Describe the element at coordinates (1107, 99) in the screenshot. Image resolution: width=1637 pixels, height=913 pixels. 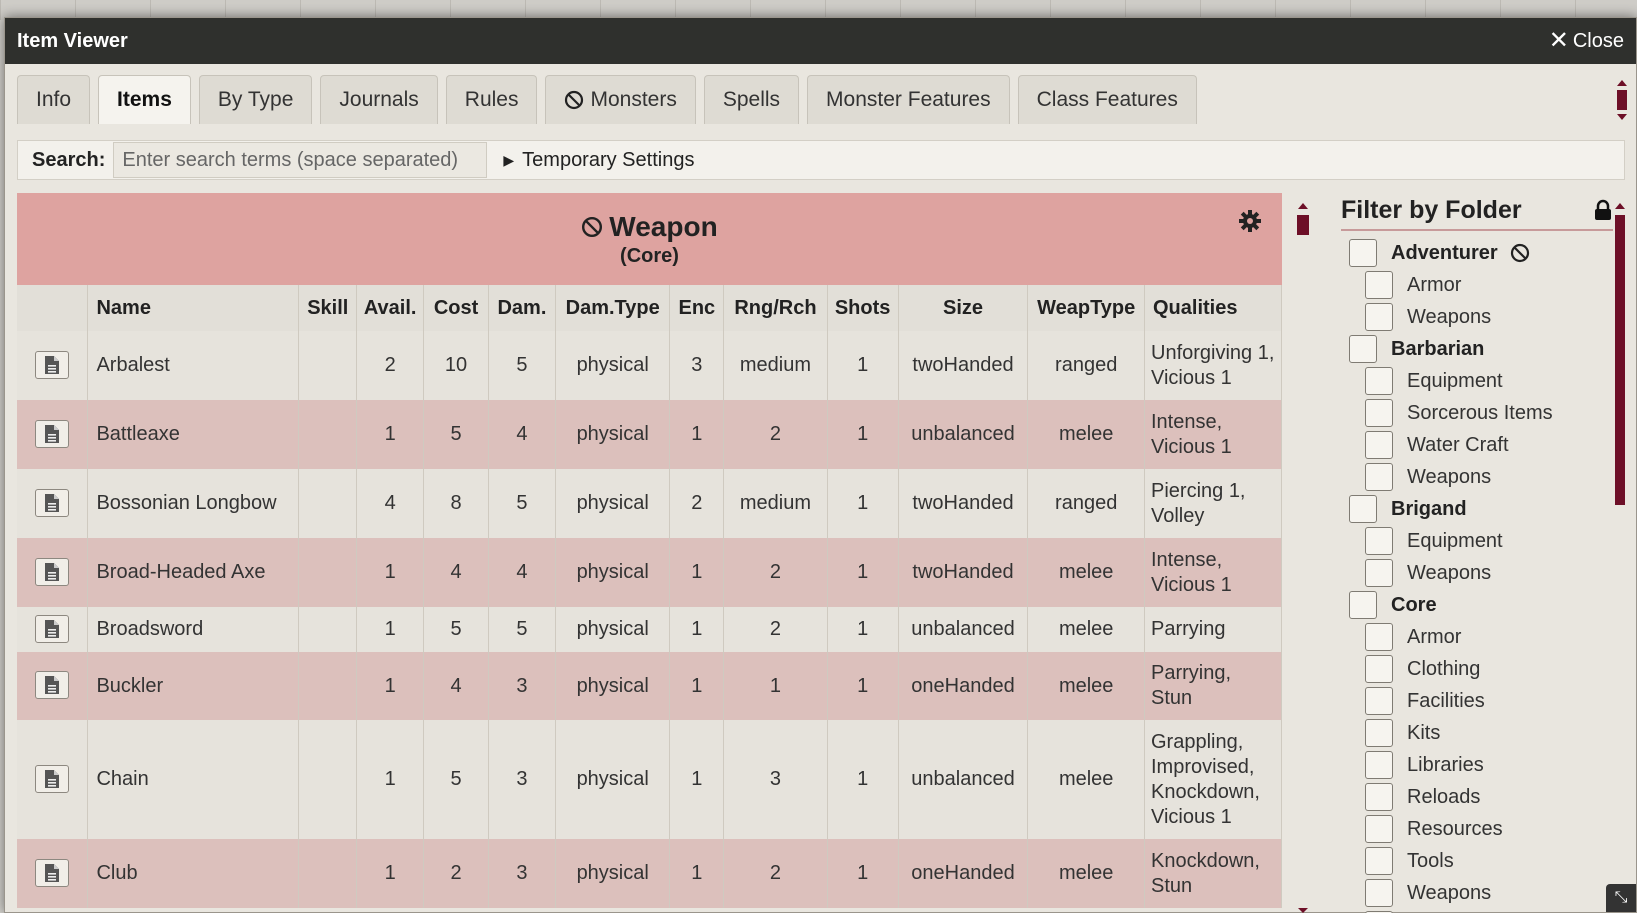
I see `tab-class-features: Class Features` at that location.